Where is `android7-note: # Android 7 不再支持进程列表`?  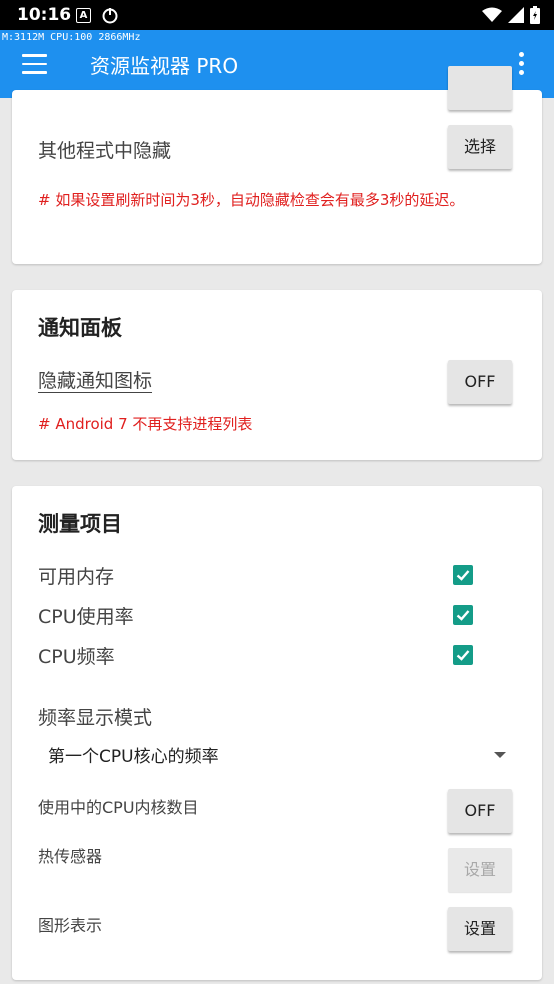 android7-note: # Android 7 不再支持进程列表 is located at coordinates (145, 424).